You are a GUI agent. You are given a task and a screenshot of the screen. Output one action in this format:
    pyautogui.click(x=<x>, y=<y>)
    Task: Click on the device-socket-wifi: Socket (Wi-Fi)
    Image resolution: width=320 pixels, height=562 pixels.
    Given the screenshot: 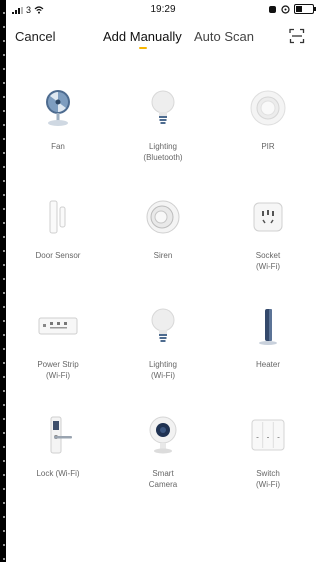 What is the action you would take?
    pyautogui.click(x=268, y=234)
    